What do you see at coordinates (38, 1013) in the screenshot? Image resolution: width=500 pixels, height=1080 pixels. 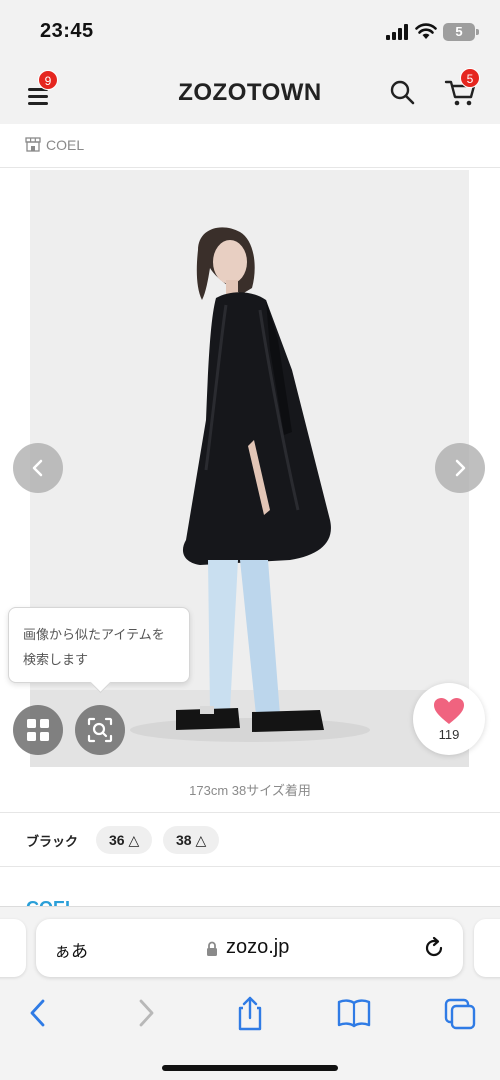 I see `back-icon` at bounding box center [38, 1013].